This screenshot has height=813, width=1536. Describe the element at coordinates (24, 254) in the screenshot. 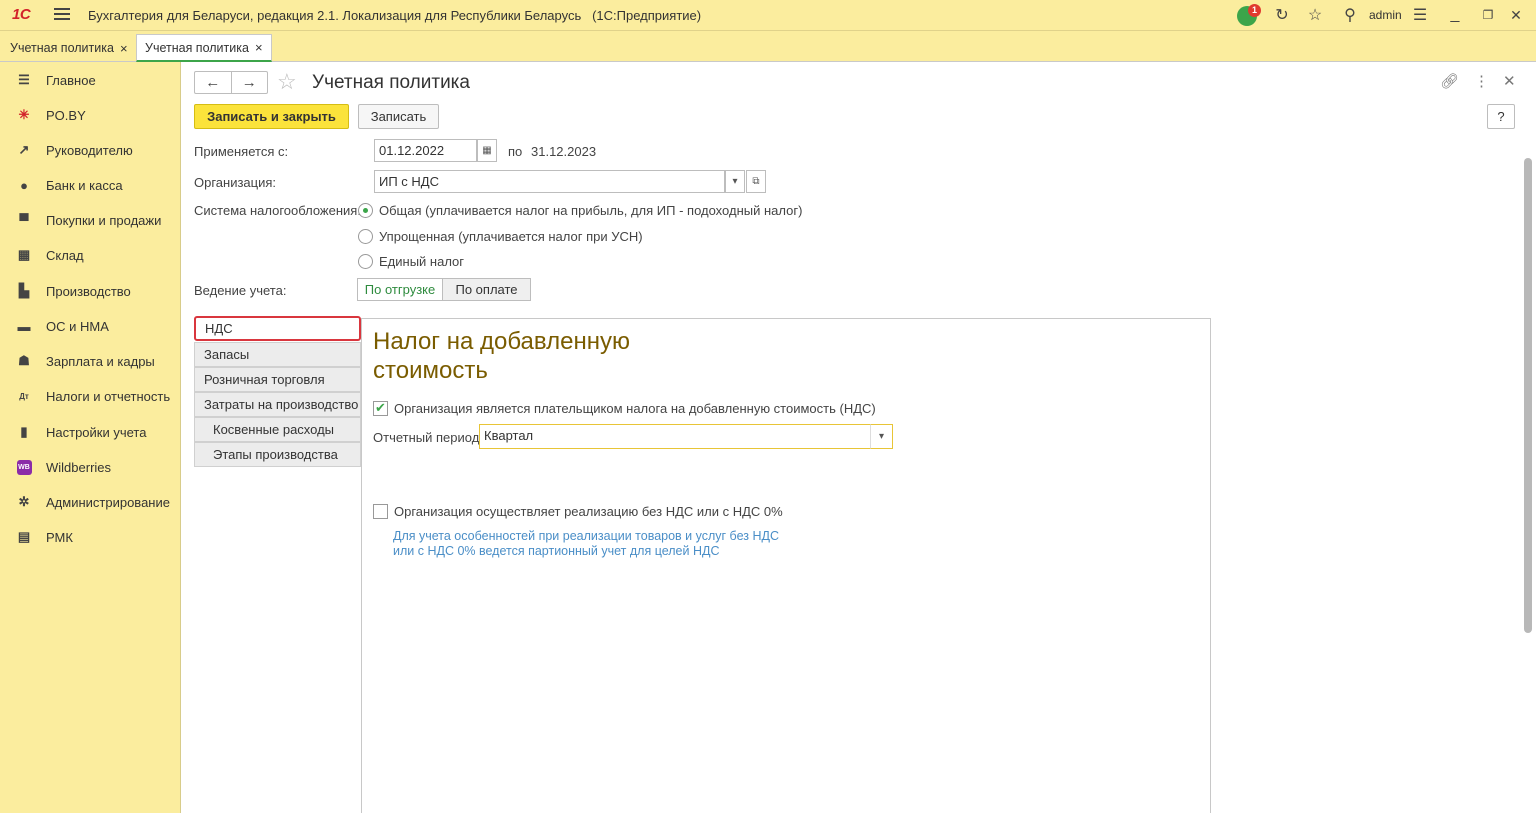

I see `warehouse-icon: ▦` at that location.